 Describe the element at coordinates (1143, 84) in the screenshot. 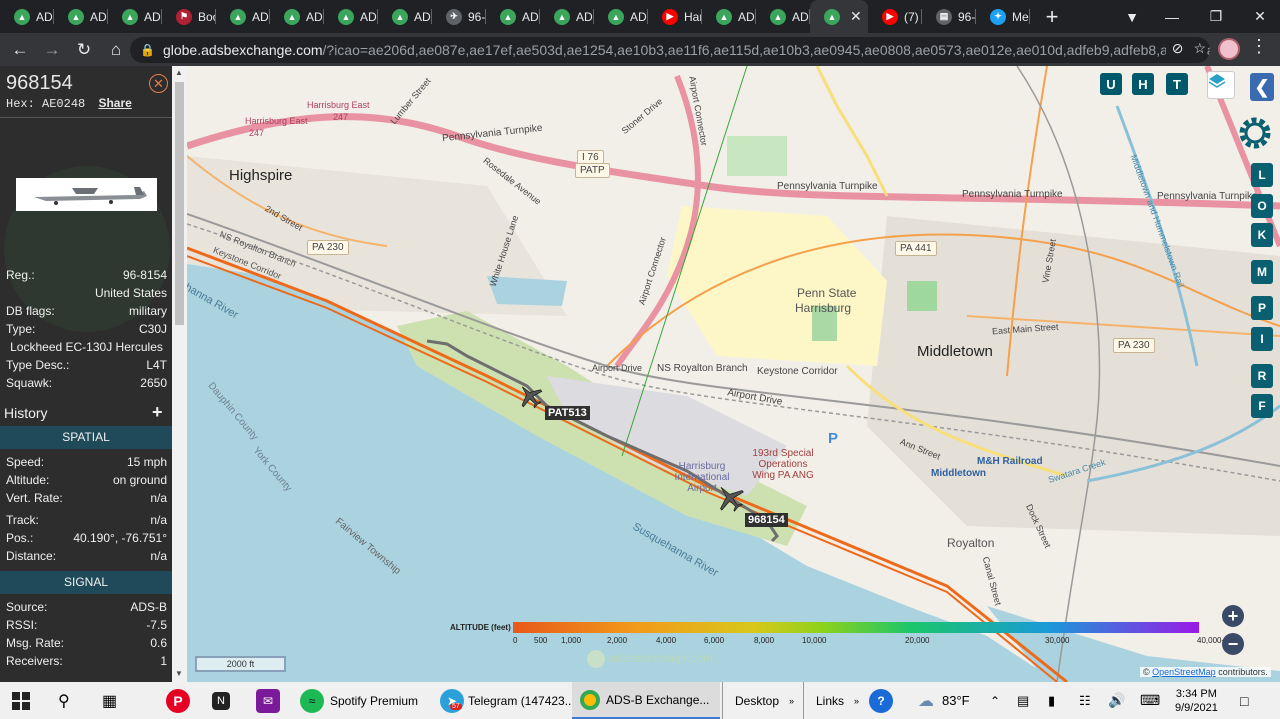

I see `map-control-h: H` at that location.